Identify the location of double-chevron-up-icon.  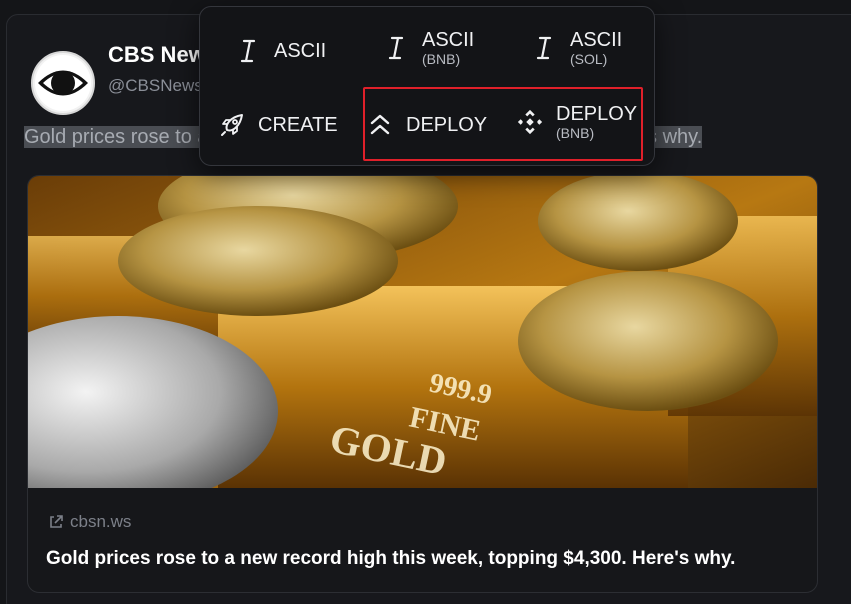
(380, 125).